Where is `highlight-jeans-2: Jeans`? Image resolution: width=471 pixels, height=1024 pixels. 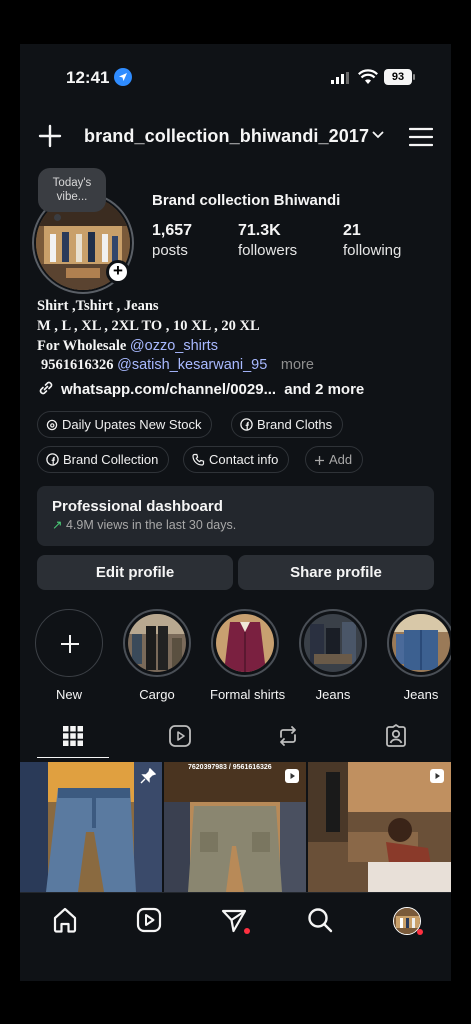
highlight-jeans-2: Jeans is located at coordinates (418, 655).